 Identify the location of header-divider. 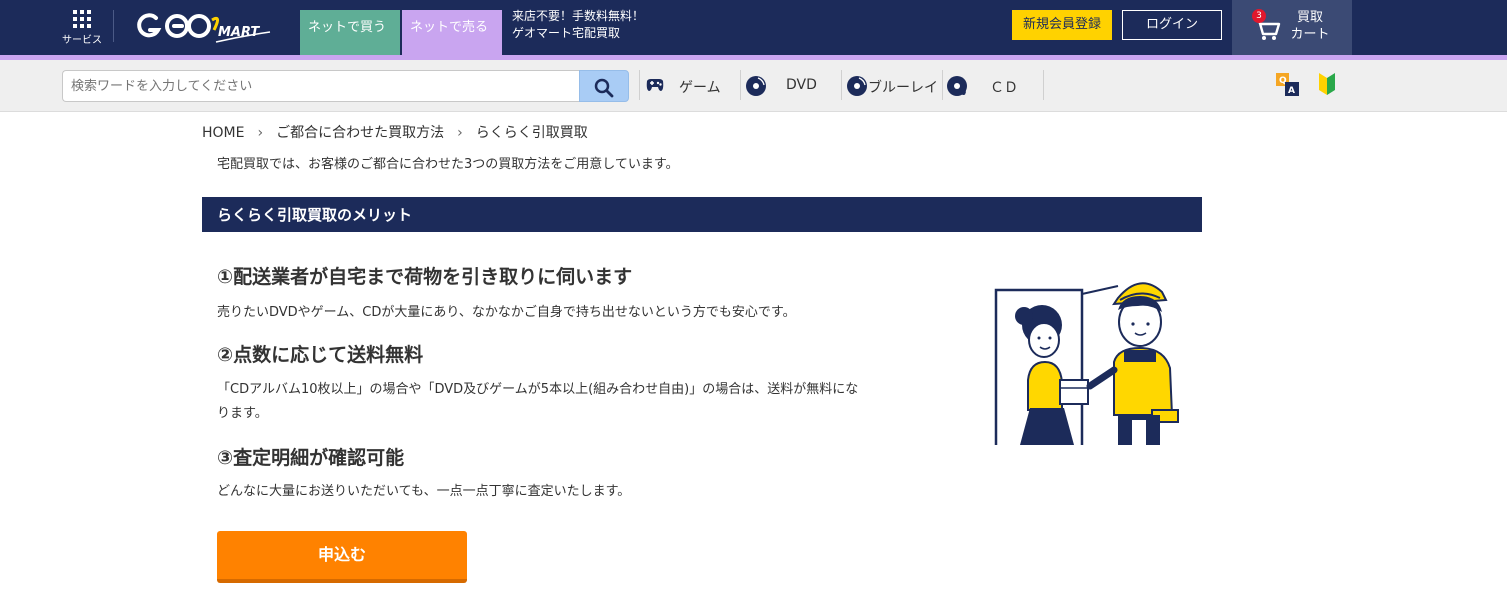
(113, 26).